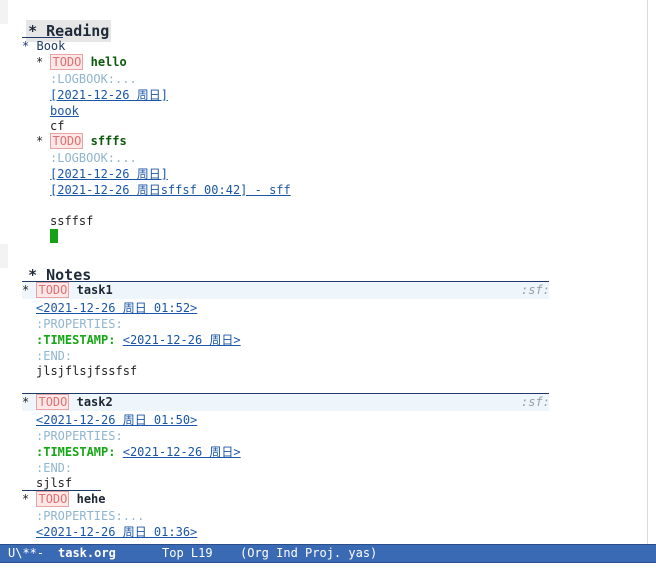  I want to click on major-minor-modes: (Org Ind Proj. yas), so click(308, 553).